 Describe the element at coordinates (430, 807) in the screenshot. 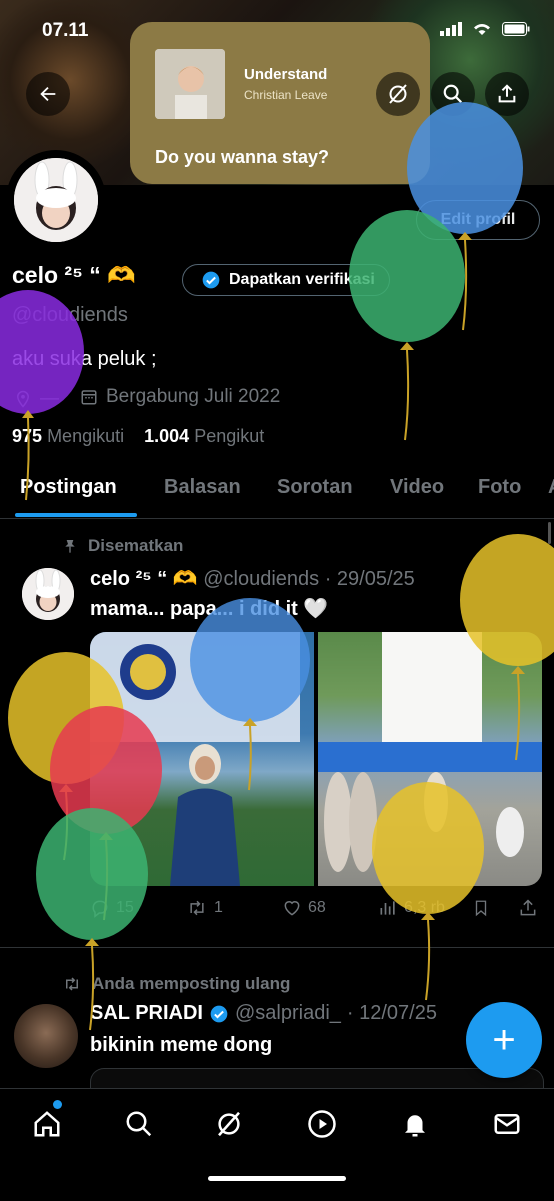

I see `crowd-scene` at that location.